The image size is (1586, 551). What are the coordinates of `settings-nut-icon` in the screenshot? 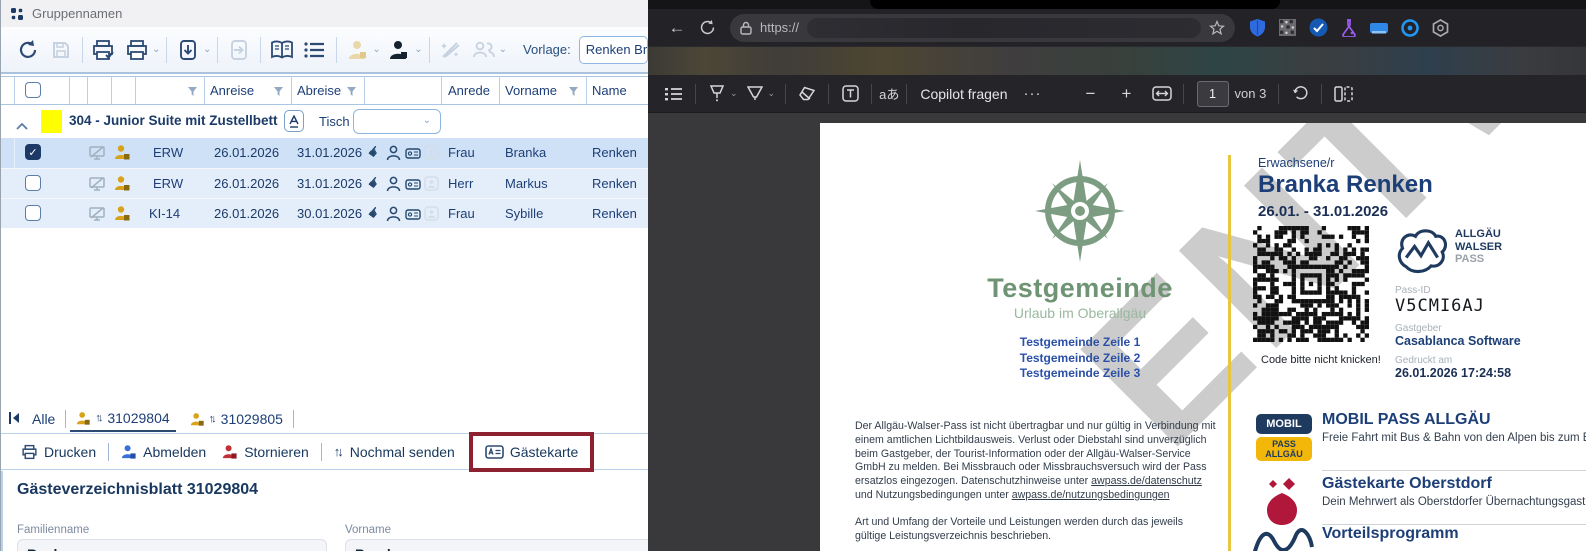 It's located at (1440, 27).